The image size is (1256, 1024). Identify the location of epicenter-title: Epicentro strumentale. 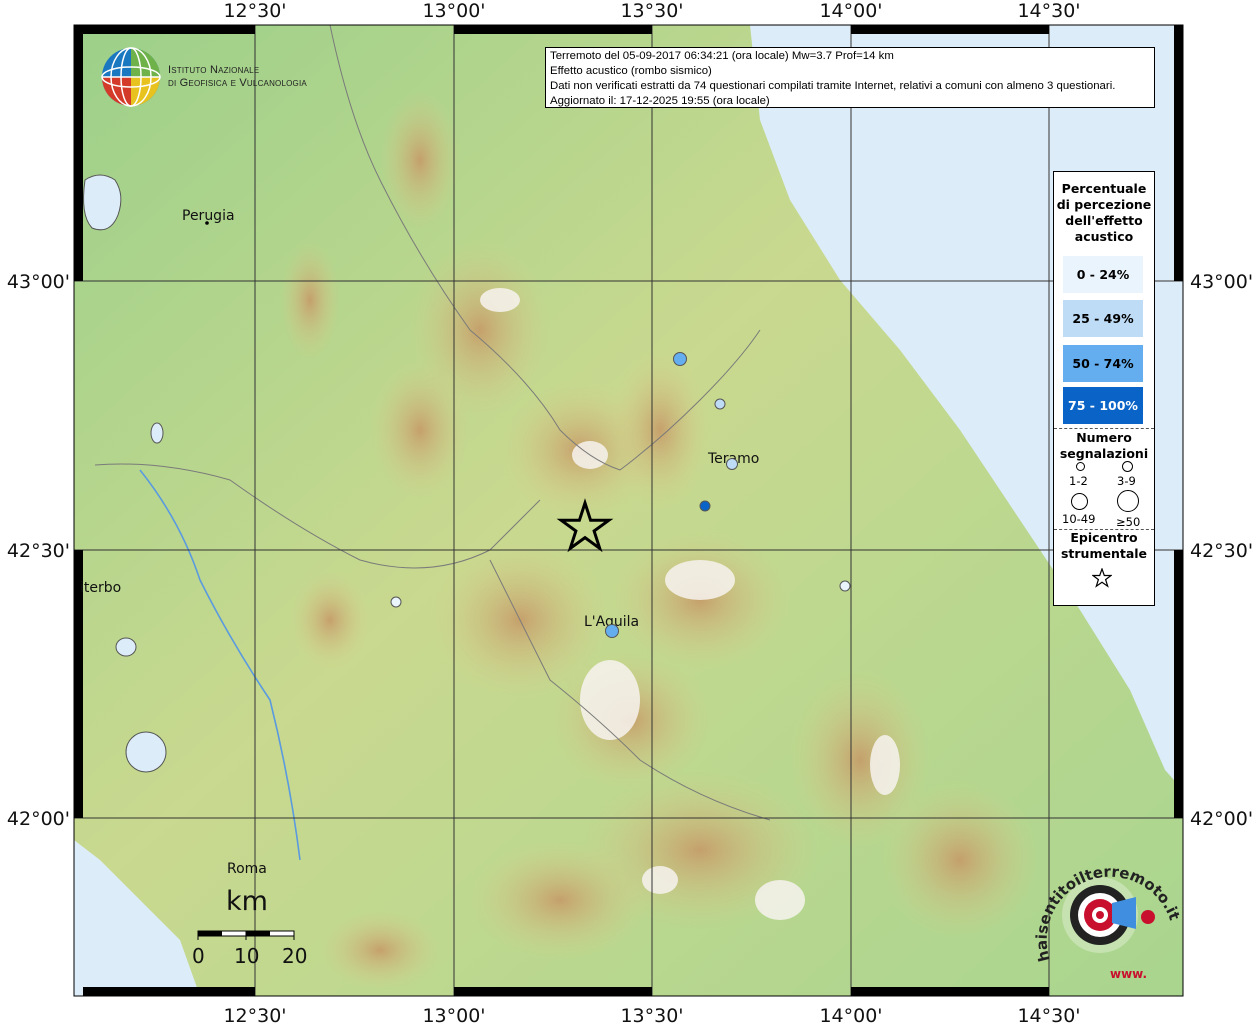
(1104, 545).